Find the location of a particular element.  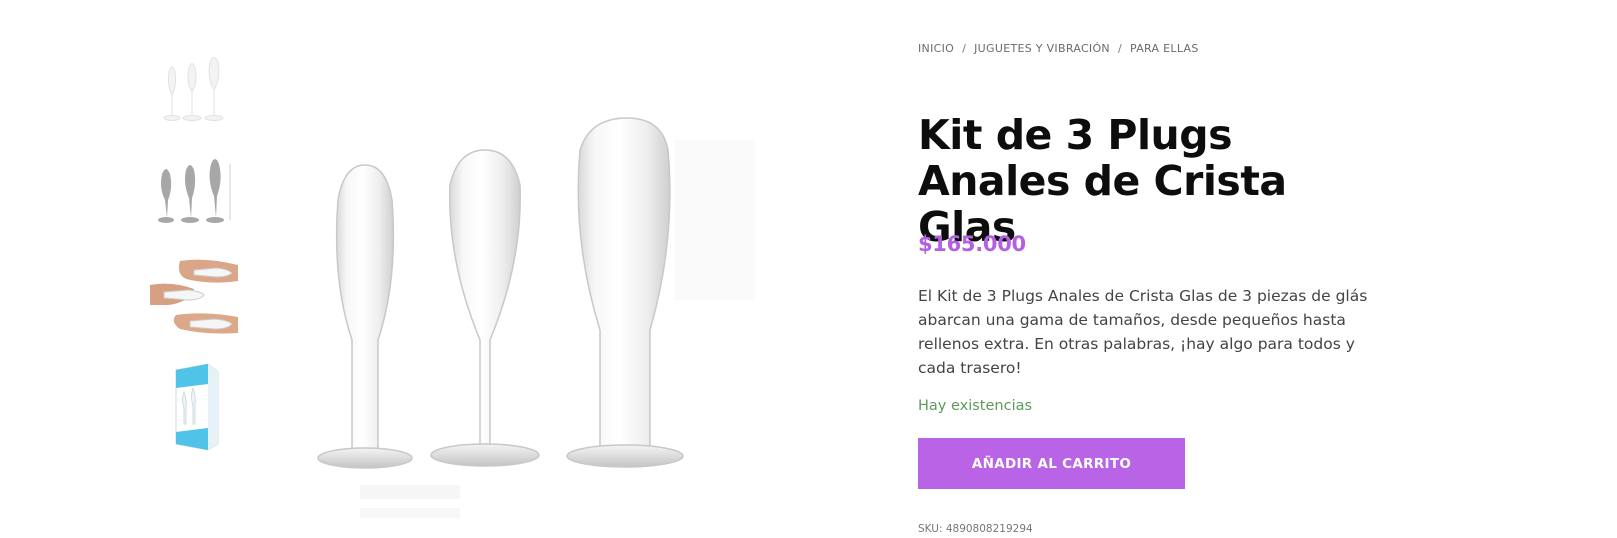

thumbnail-plugs-in-hand is located at coordinates (195, 295).